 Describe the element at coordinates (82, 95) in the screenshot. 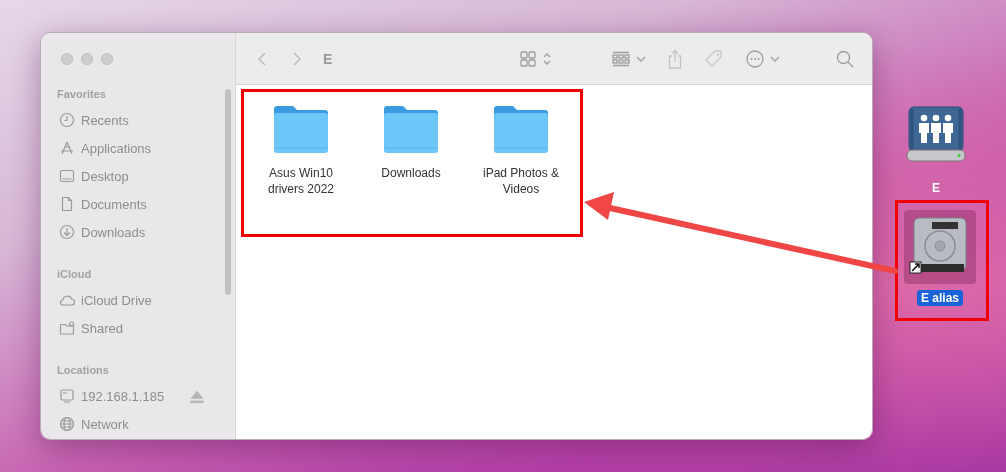

I see `sidebar-heading: Favorites` at that location.